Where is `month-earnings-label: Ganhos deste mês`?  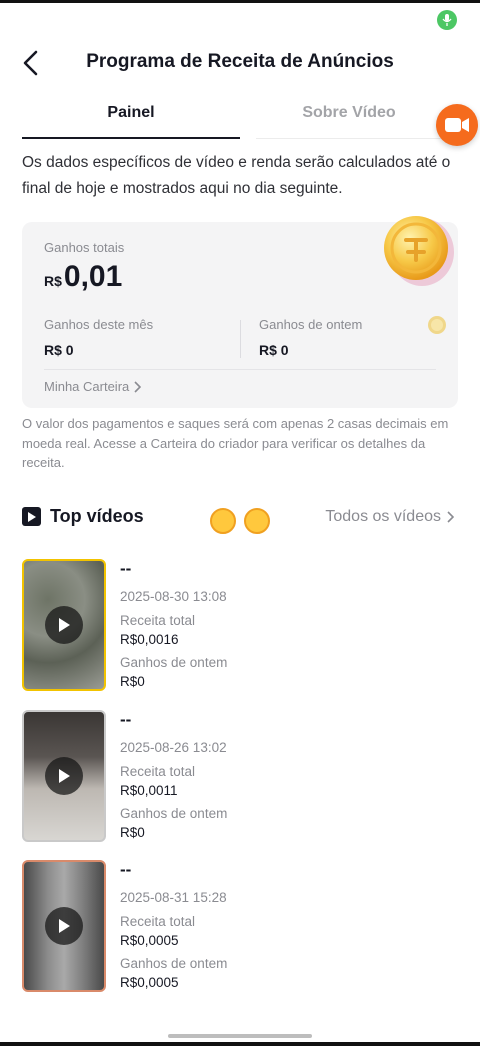
month-earnings-label: Ganhos deste mês is located at coordinates (99, 324).